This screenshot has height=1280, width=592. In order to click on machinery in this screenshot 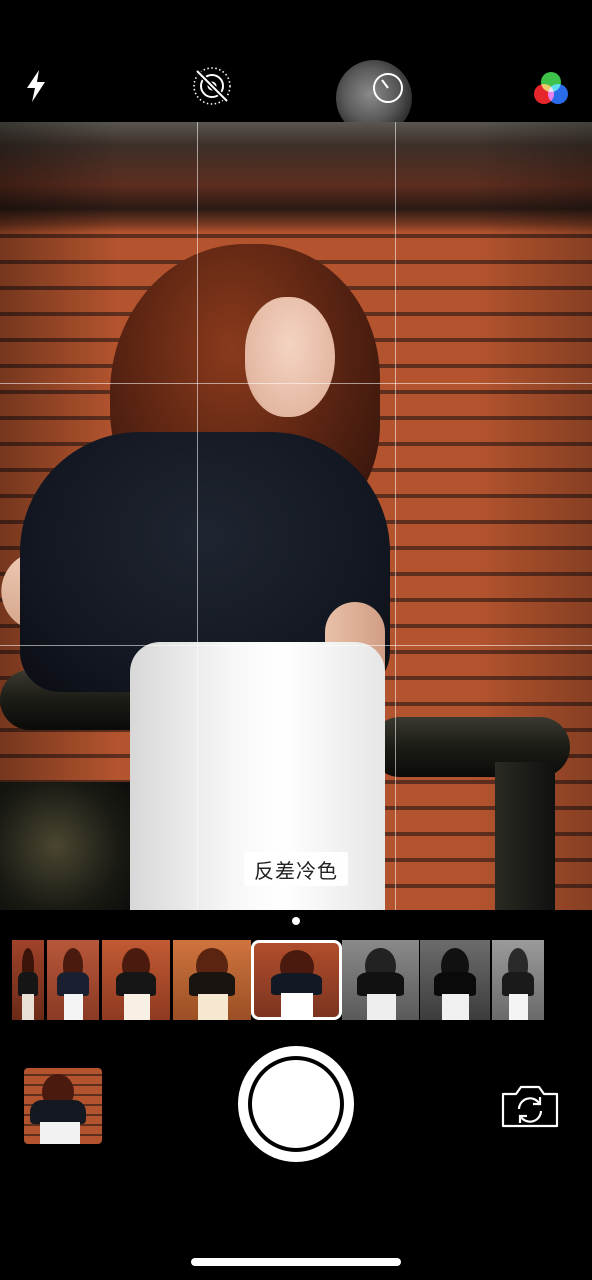, I will do `click(70, 846)`.